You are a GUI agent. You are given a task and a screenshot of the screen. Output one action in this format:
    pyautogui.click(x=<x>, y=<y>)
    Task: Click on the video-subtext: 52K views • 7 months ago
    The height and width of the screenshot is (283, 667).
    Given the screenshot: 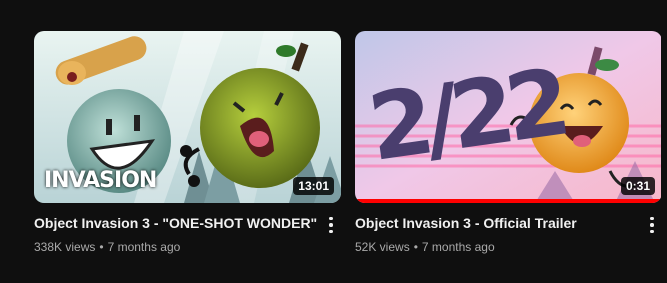 What is the action you would take?
    pyautogui.click(x=494, y=247)
    